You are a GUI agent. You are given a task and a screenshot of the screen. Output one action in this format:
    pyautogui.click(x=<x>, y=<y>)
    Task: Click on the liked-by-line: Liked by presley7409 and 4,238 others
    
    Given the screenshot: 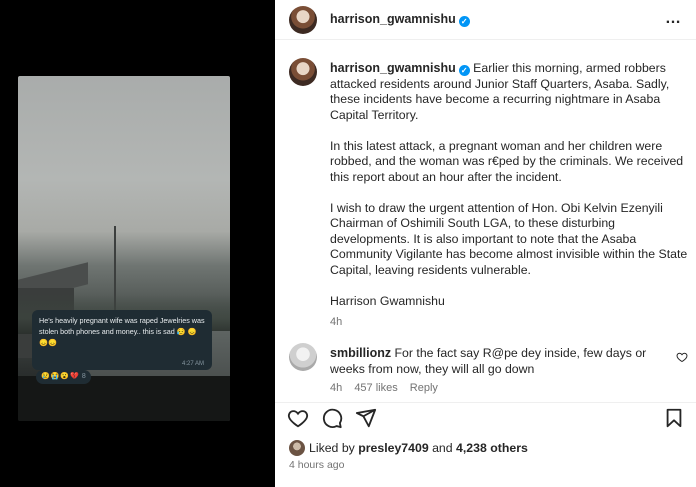 What is the action you would take?
    pyautogui.click(x=408, y=448)
    